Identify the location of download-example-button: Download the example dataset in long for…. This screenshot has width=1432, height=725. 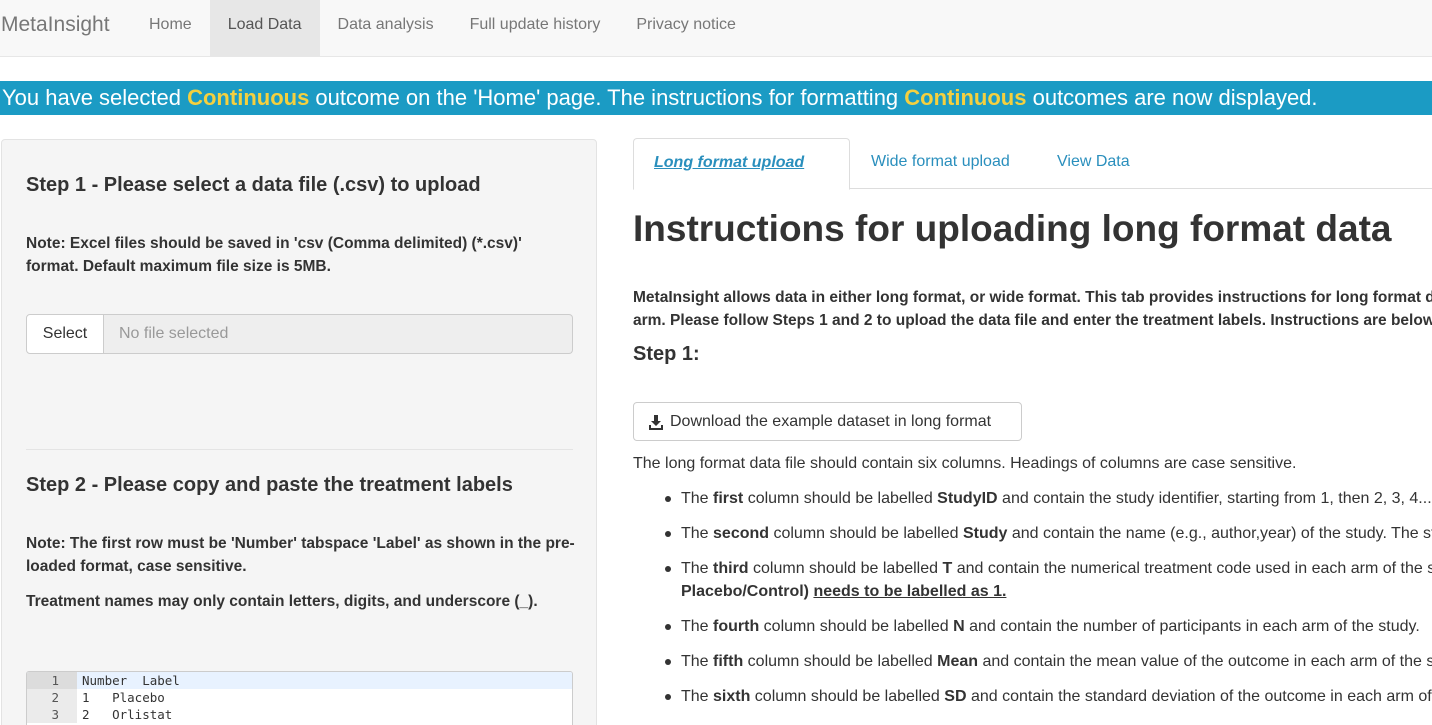
(827, 421).